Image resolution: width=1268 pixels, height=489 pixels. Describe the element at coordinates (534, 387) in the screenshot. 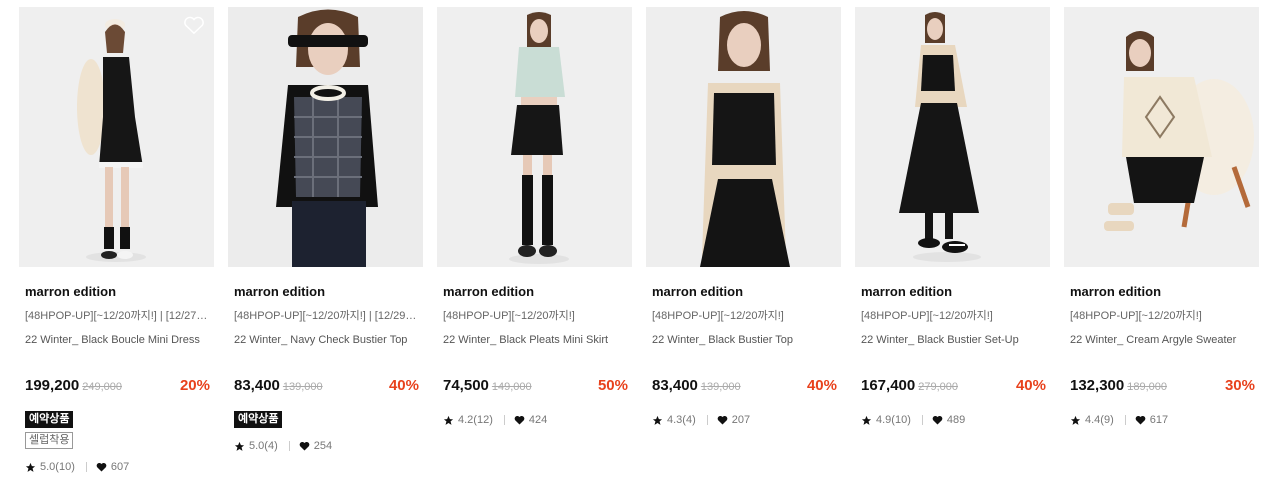

I see `price-row: 74,500 149,000 50%` at that location.